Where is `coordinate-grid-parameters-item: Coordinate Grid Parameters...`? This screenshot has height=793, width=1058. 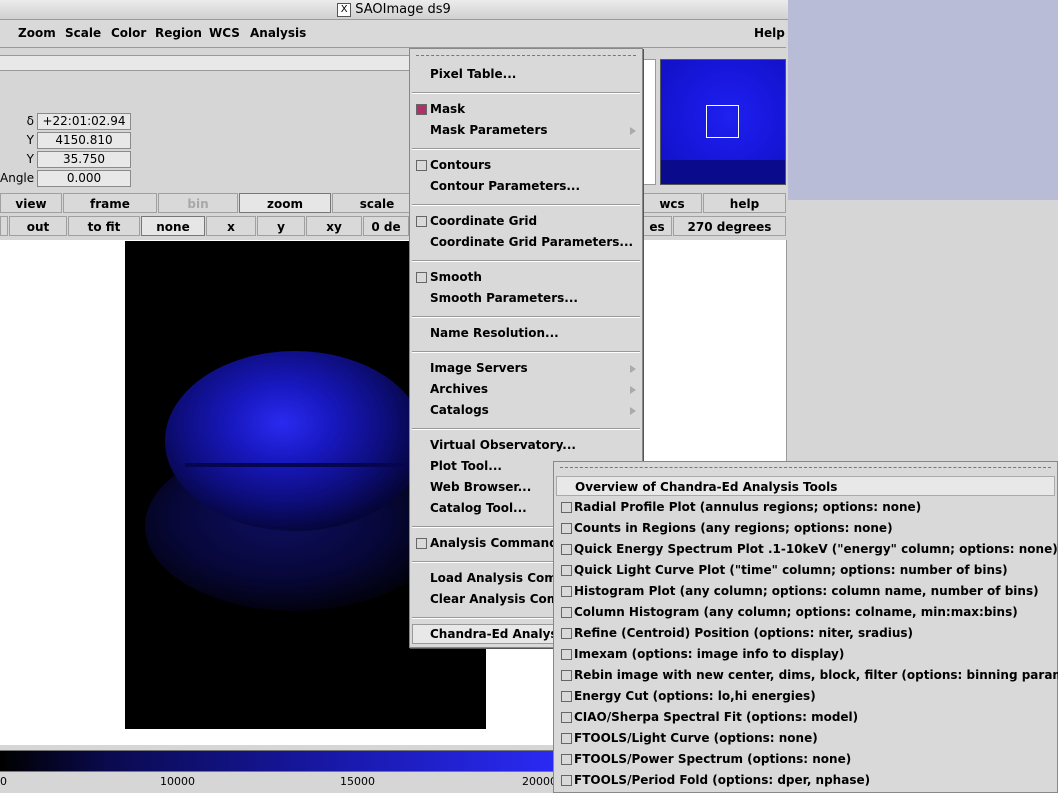
coordinate-grid-parameters-item: Coordinate Grid Parameters... is located at coordinates (531, 242).